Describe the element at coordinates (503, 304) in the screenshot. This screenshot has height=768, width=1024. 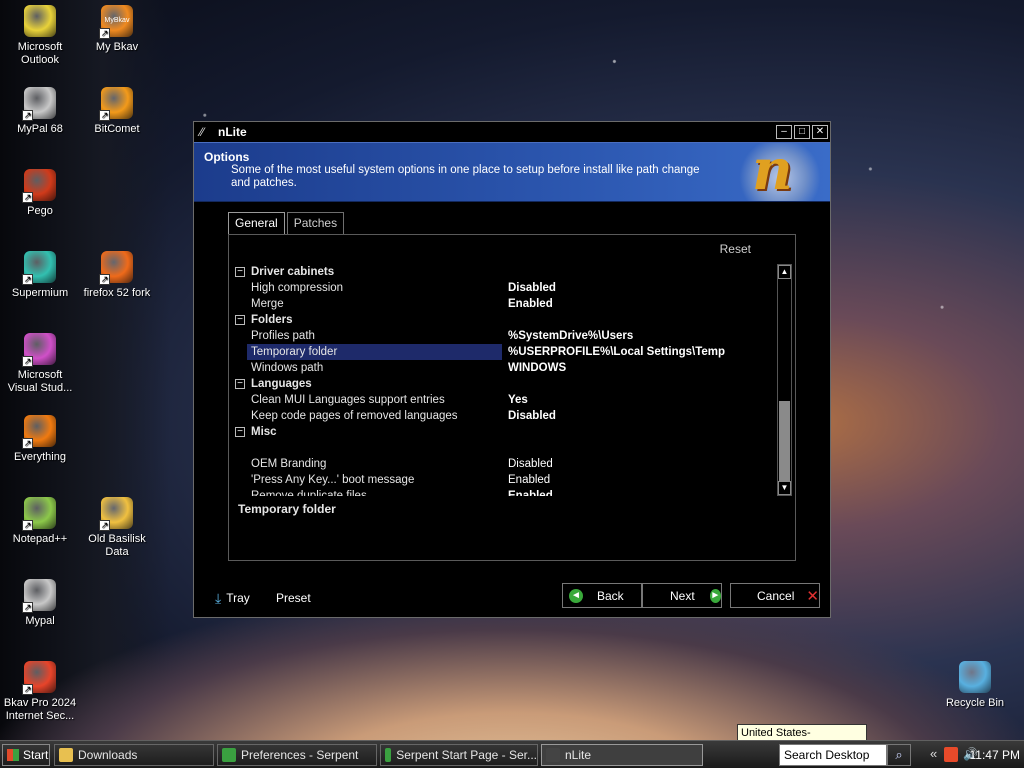
I see `property-row: Merge Enabled` at that location.